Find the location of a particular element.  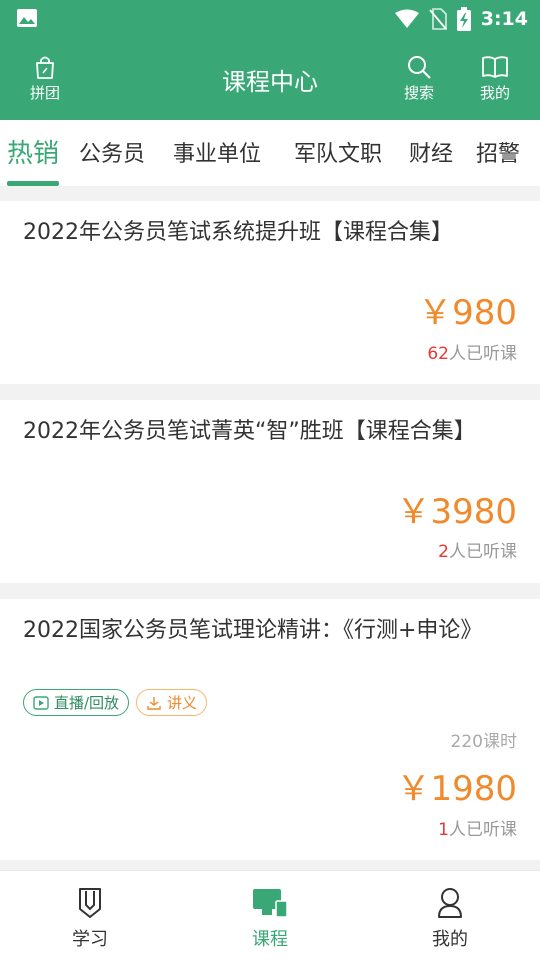

app-bar: 拼团 课程中心 搜索 我的 is located at coordinates (270, 79).